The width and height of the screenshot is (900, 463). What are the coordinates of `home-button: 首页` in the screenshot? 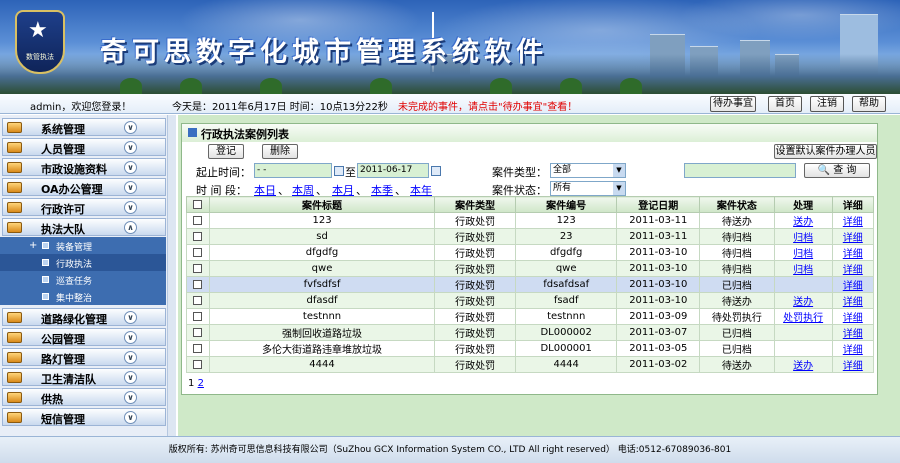 It's located at (785, 104).